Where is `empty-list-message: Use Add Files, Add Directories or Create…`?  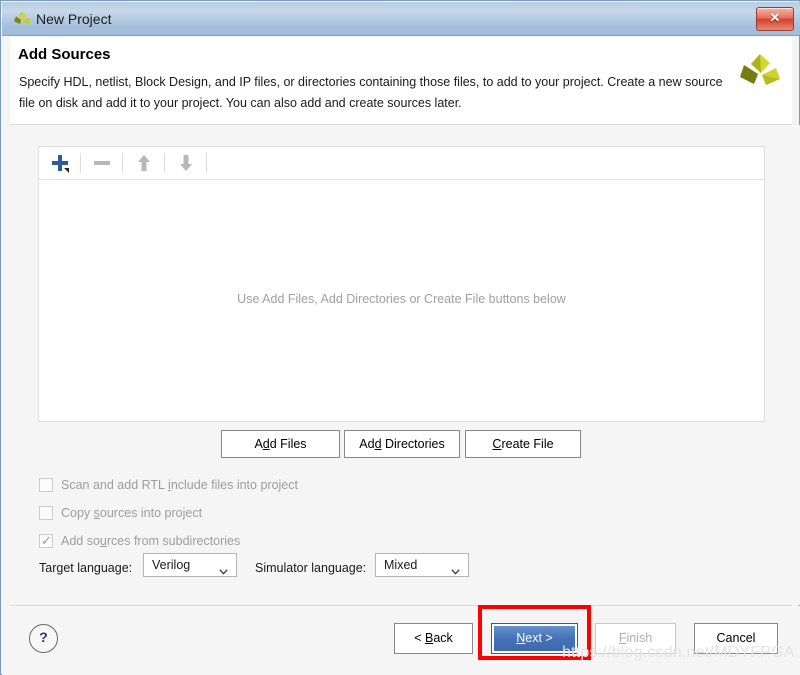
empty-list-message: Use Add Files, Add Directories or Create… is located at coordinates (401, 299).